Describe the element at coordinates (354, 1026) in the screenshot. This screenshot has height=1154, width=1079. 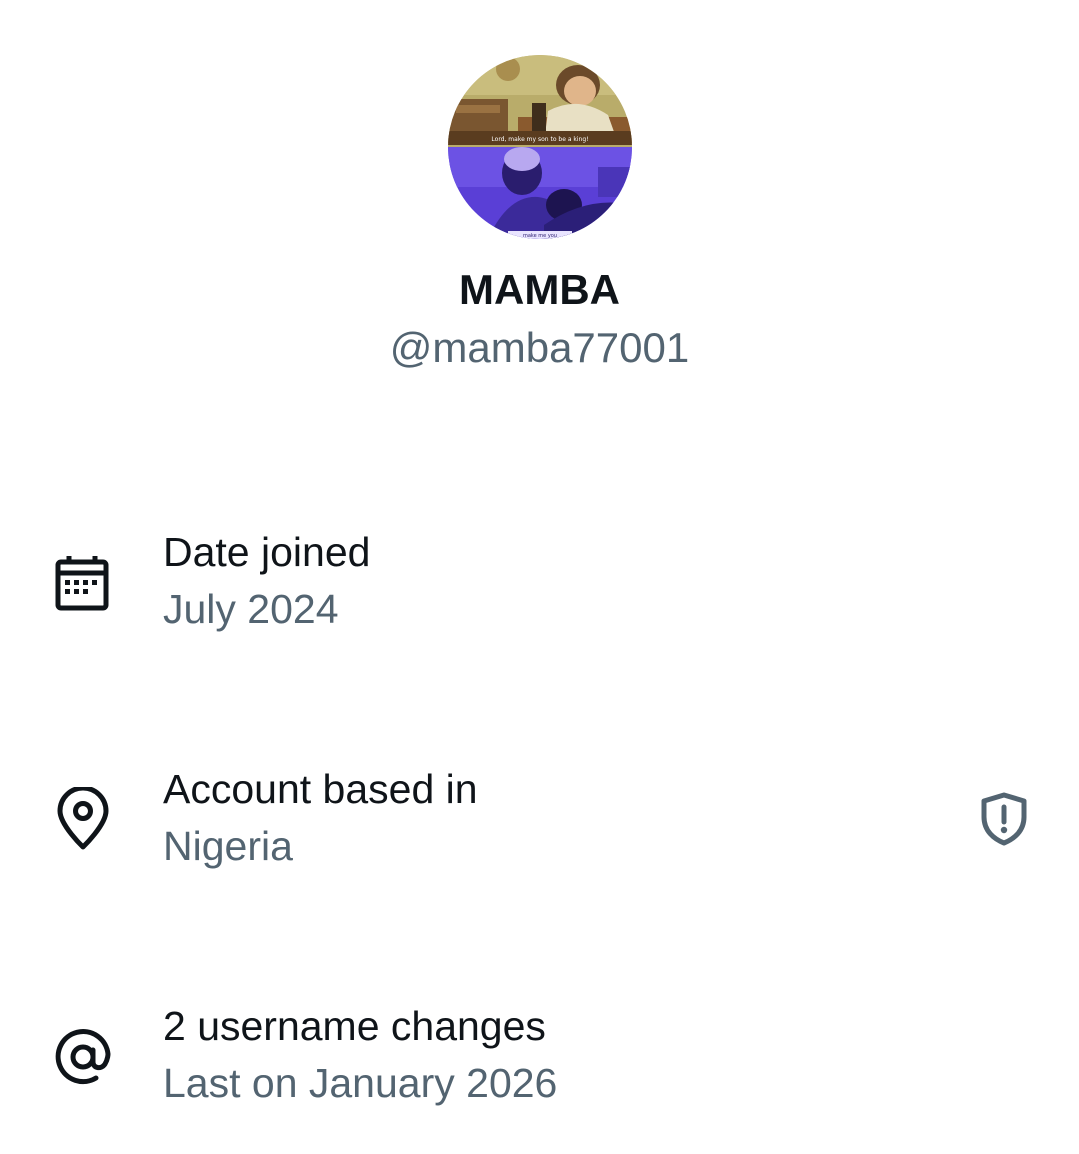
I see `username-changes-label: 2 username changes` at that location.